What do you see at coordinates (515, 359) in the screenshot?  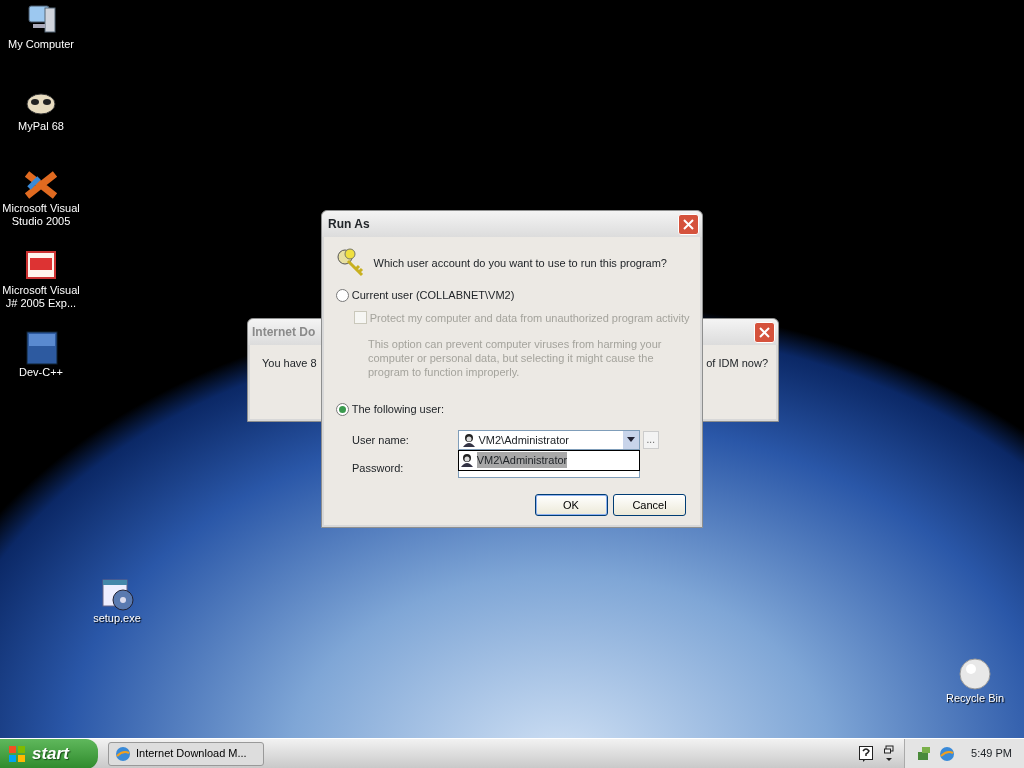 I see `description-text: This option can prevent computer viruses from harming your computer or personal data, but selecting it might cause the program to function improperly.` at bounding box center [515, 359].